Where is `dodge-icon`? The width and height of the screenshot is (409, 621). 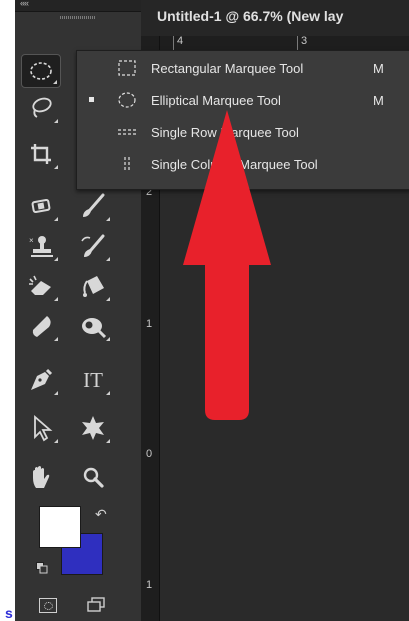 dodge-icon is located at coordinates (94, 328).